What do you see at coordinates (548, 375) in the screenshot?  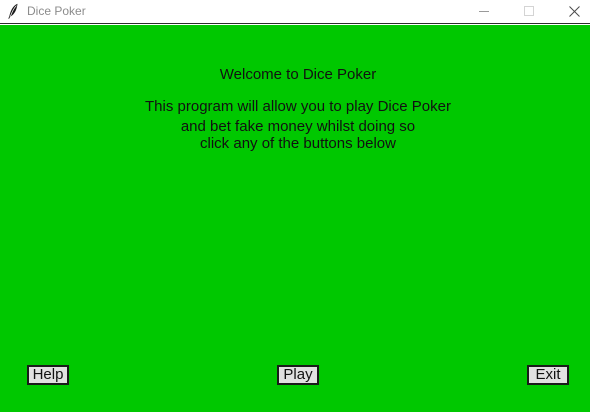 I see `exit-button: Exit` at bounding box center [548, 375].